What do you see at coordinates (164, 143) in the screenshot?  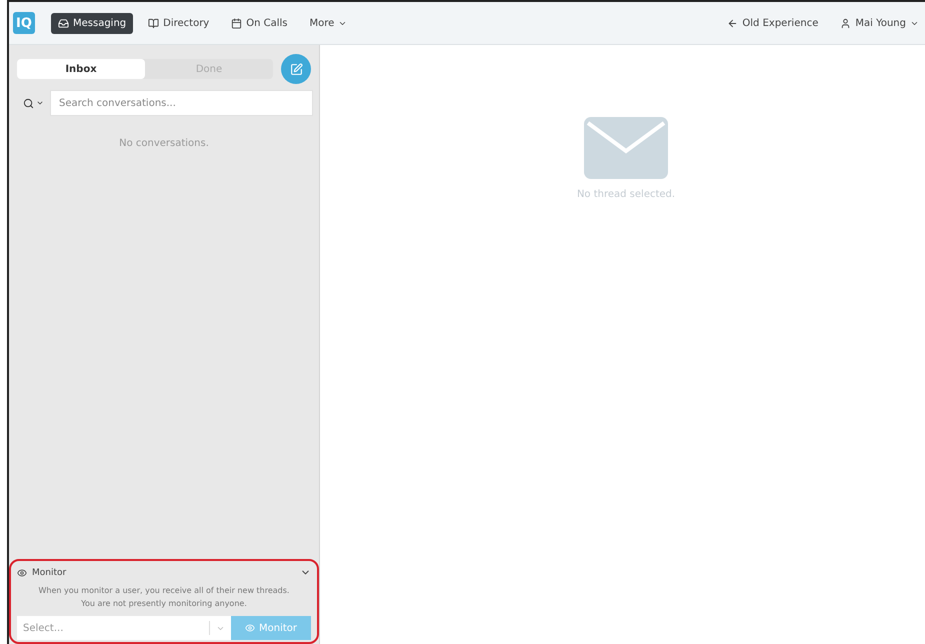 I see `empty-message: No conversations.` at bounding box center [164, 143].